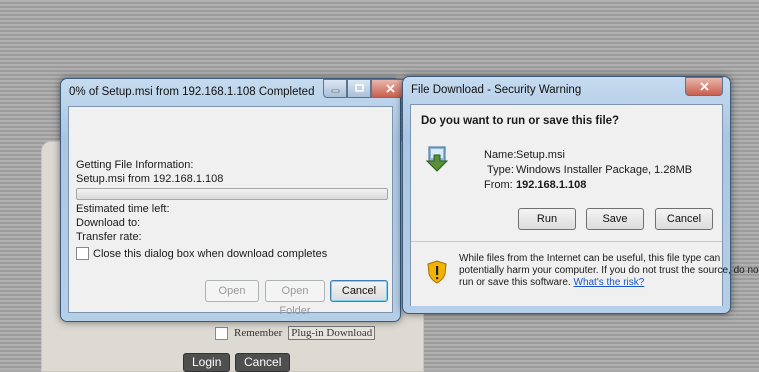 This screenshot has width=759, height=372. I want to click on from-value: 192.168.1.108, so click(551, 185).